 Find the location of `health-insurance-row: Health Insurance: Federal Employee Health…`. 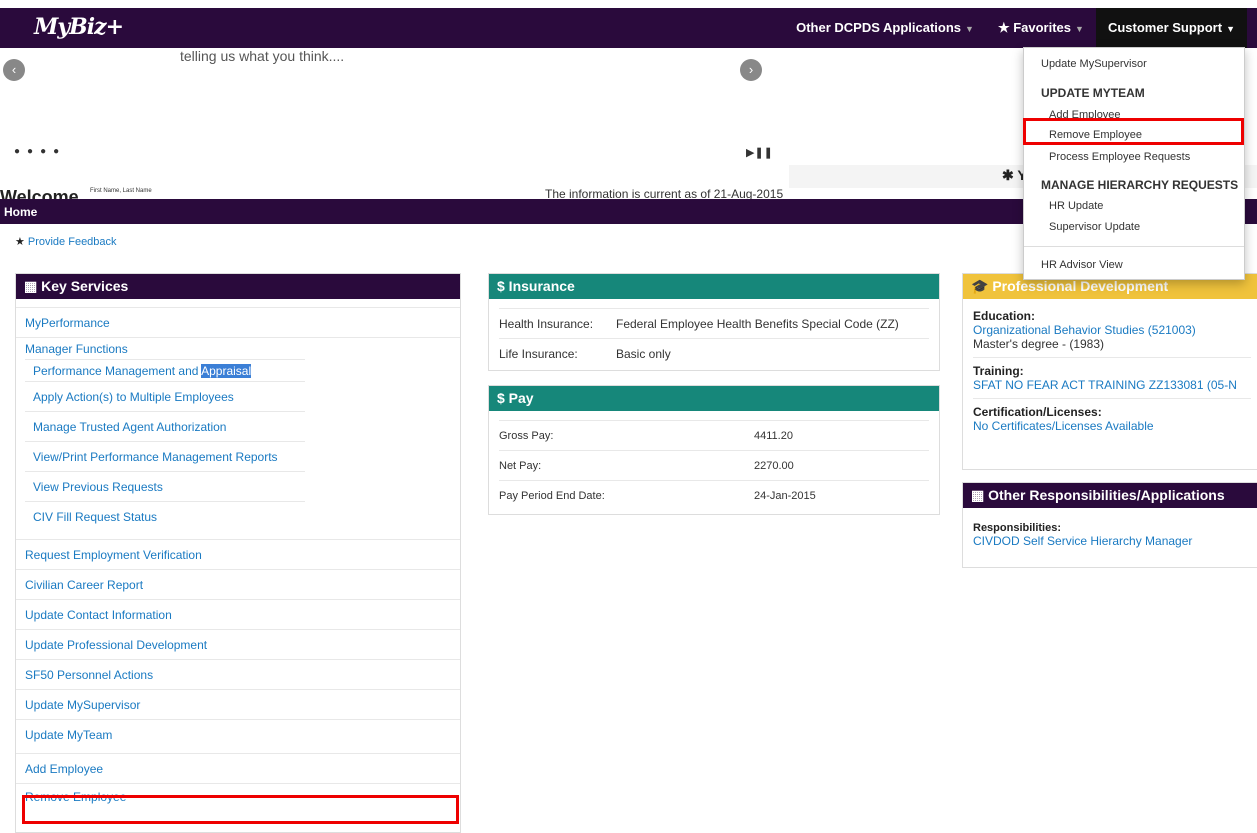

health-insurance-row: Health Insurance: Federal Employee Health… is located at coordinates (714, 323).